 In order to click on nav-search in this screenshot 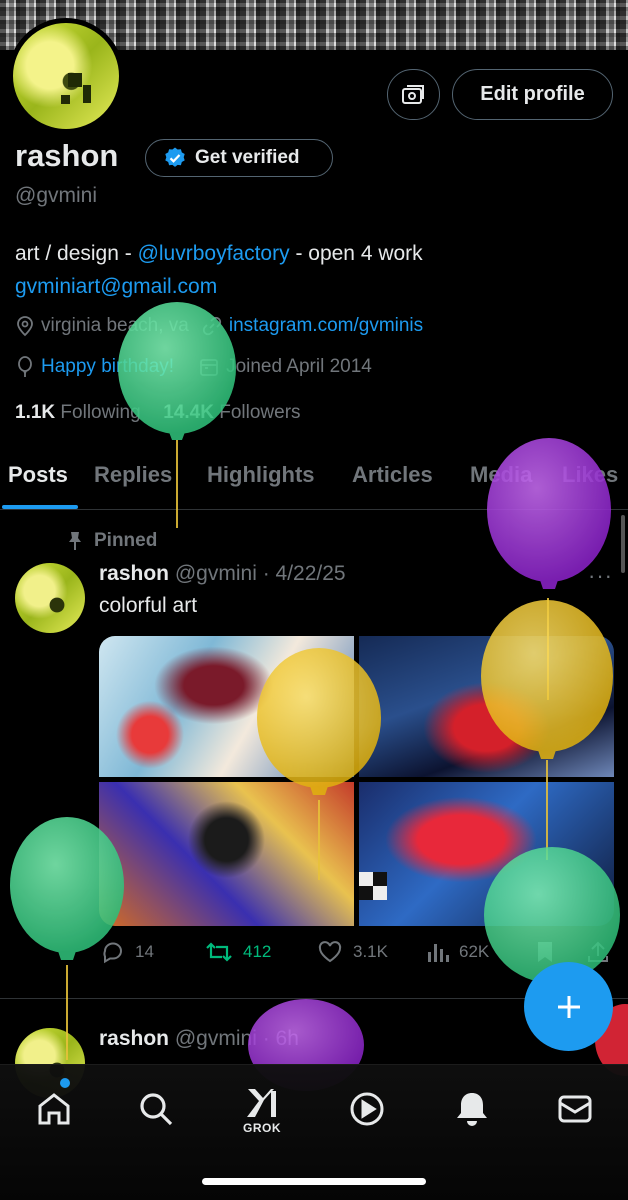, I will do `click(156, 1109)`.